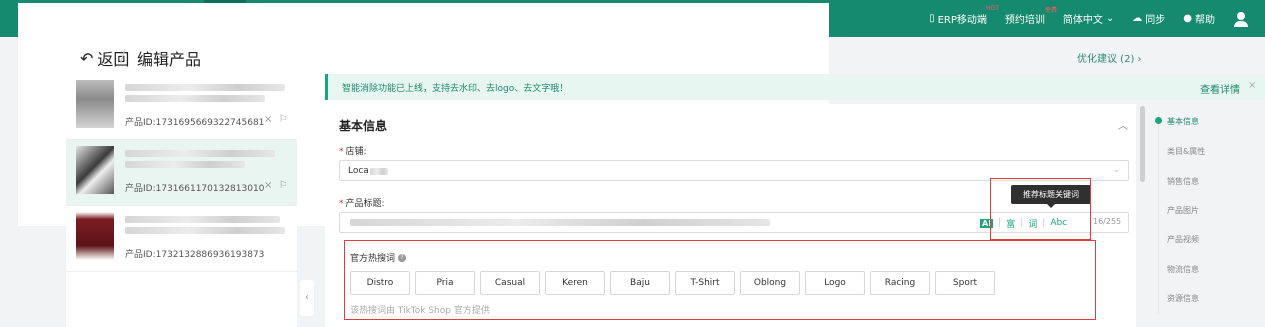 The image size is (1265, 327). Describe the element at coordinates (1158, 214) in the screenshot. I see `anchor-line` at that location.